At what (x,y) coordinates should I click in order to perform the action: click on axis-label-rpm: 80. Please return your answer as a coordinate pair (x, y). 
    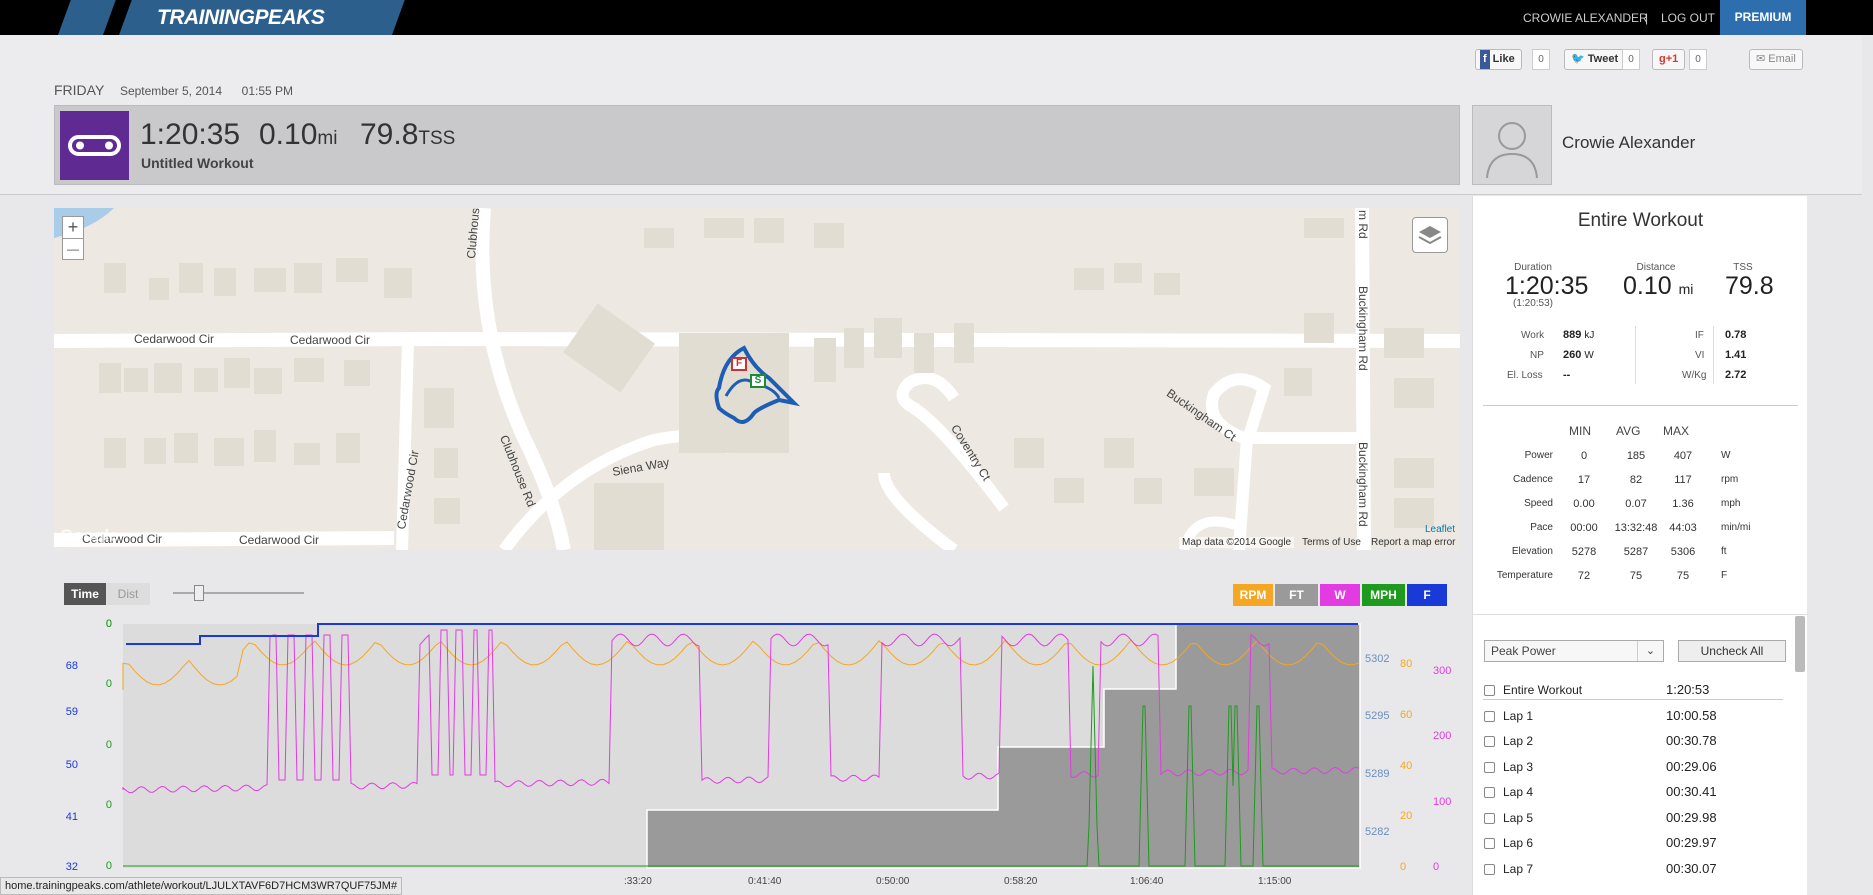
    Looking at the image, I should click on (1406, 664).